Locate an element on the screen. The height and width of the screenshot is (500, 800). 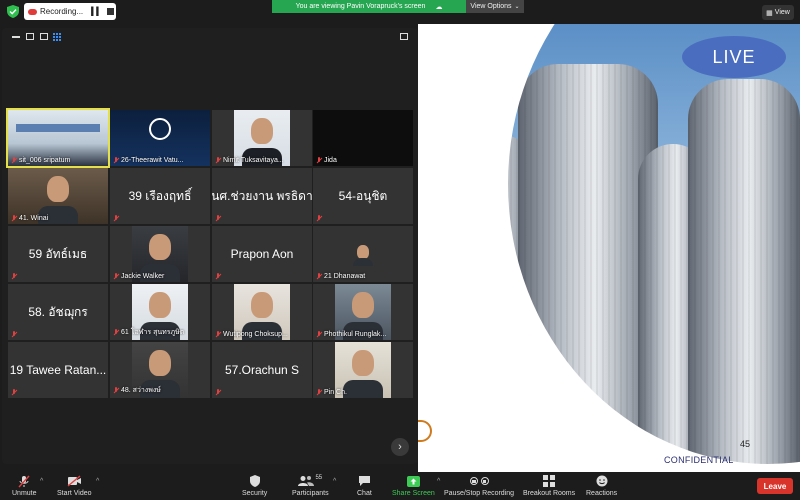
participants-options-caret: ^ is located at coordinates (334, 481).